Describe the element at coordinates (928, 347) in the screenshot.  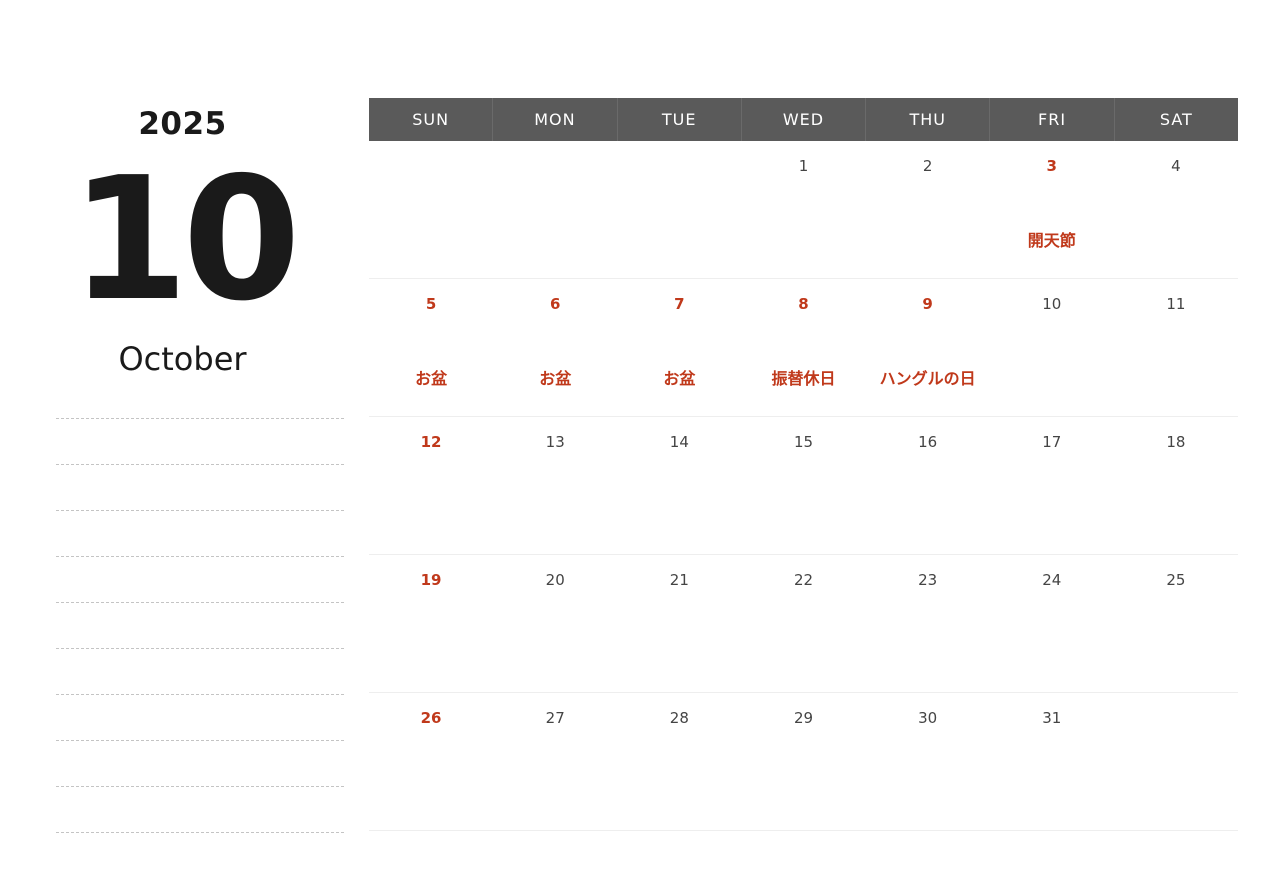
I see `day-cell-thu: 9 ハングルの日` at that location.